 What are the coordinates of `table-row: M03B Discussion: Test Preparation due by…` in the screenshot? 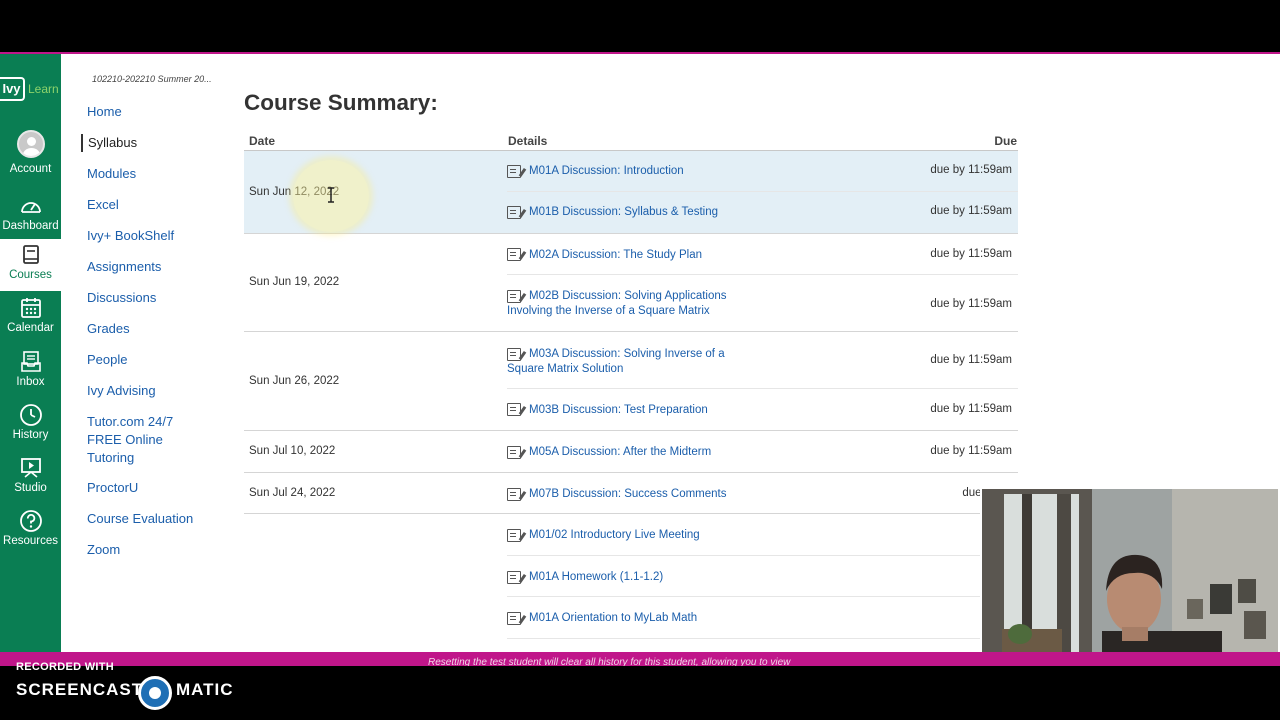 It's located at (762, 410).